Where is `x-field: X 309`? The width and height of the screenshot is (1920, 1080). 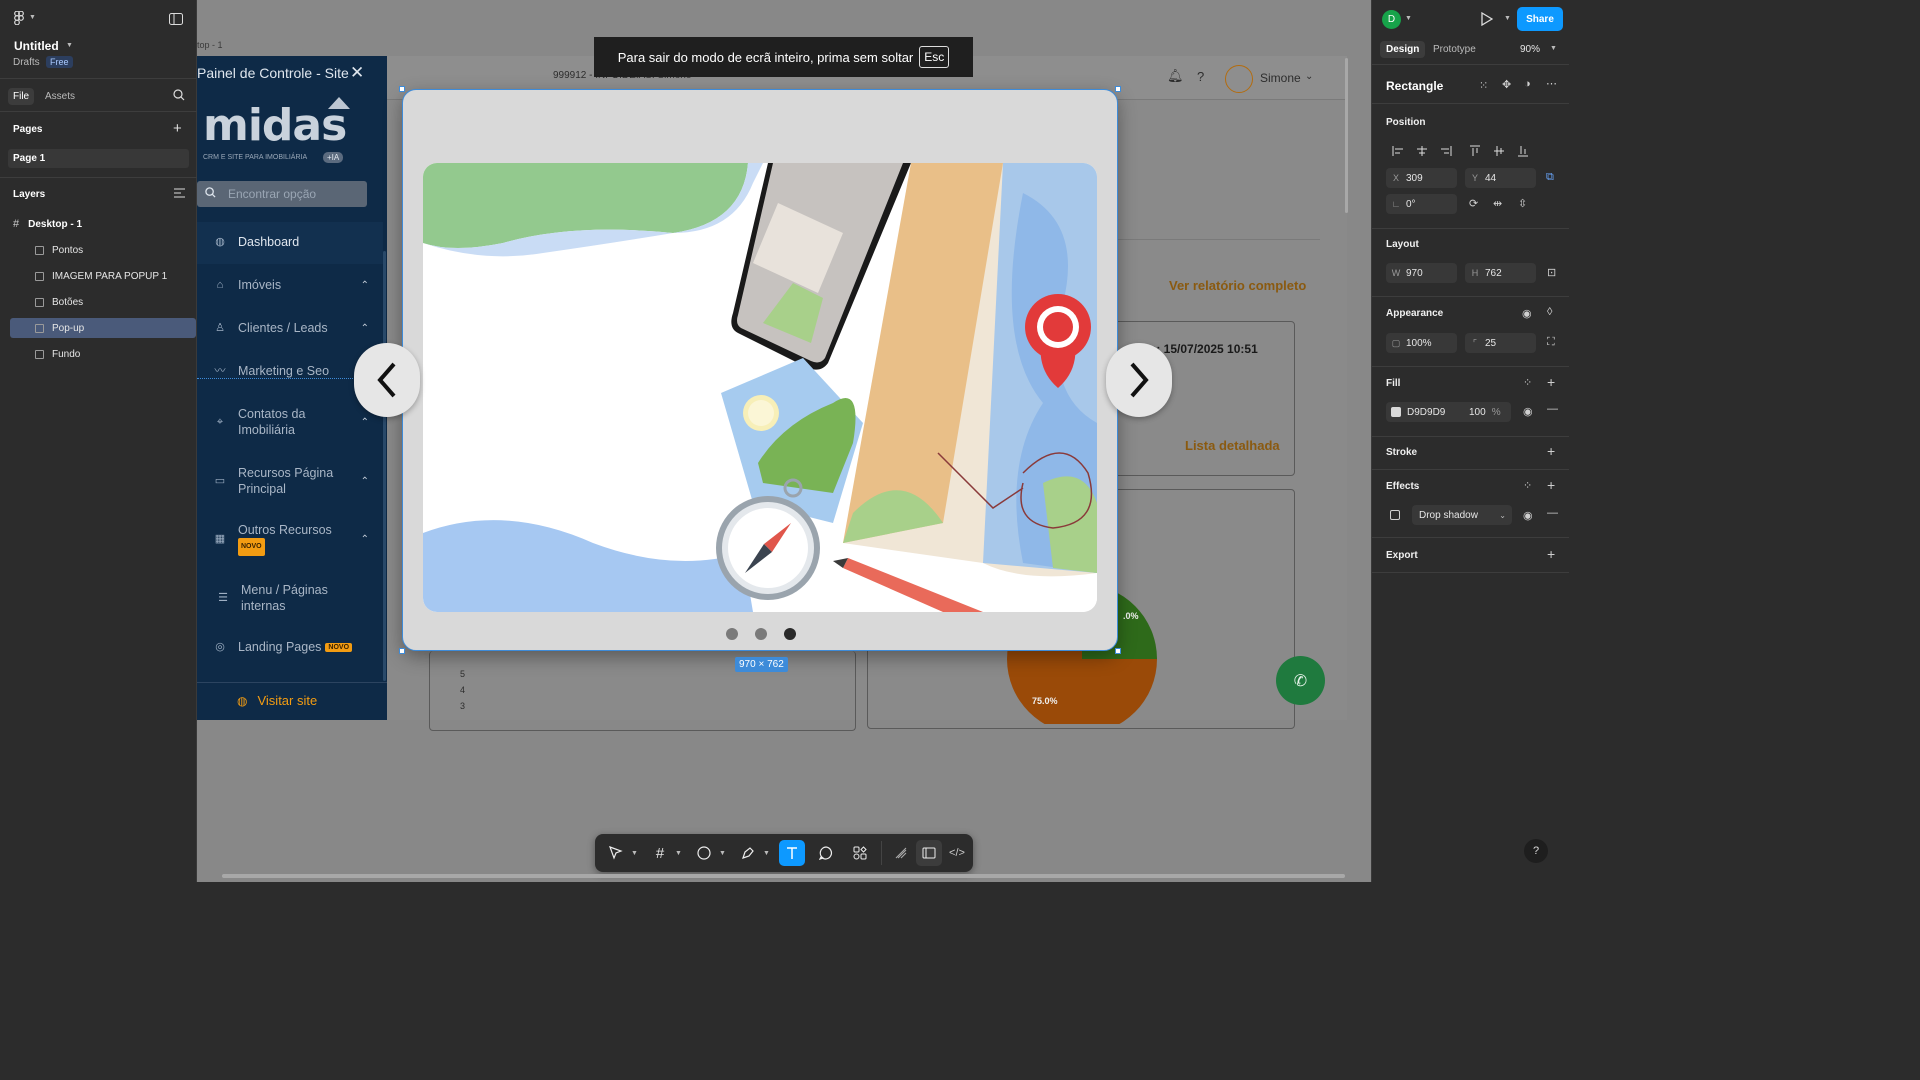
x-field: X 309 is located at coordinates (1421, 178).